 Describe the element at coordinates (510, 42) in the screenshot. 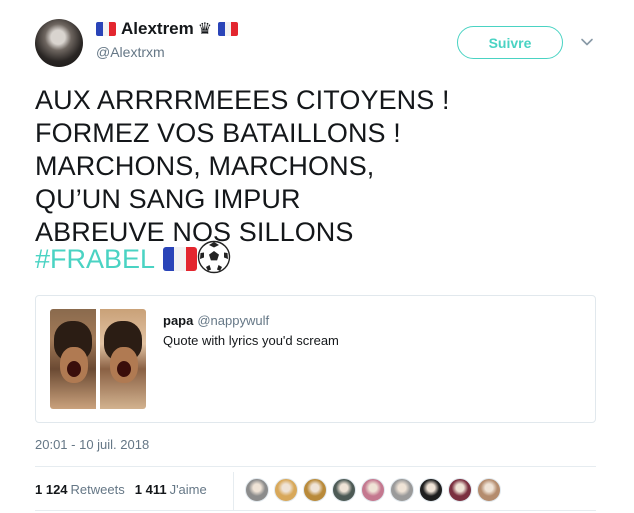

I see `follow-button: Suivre` at that location.